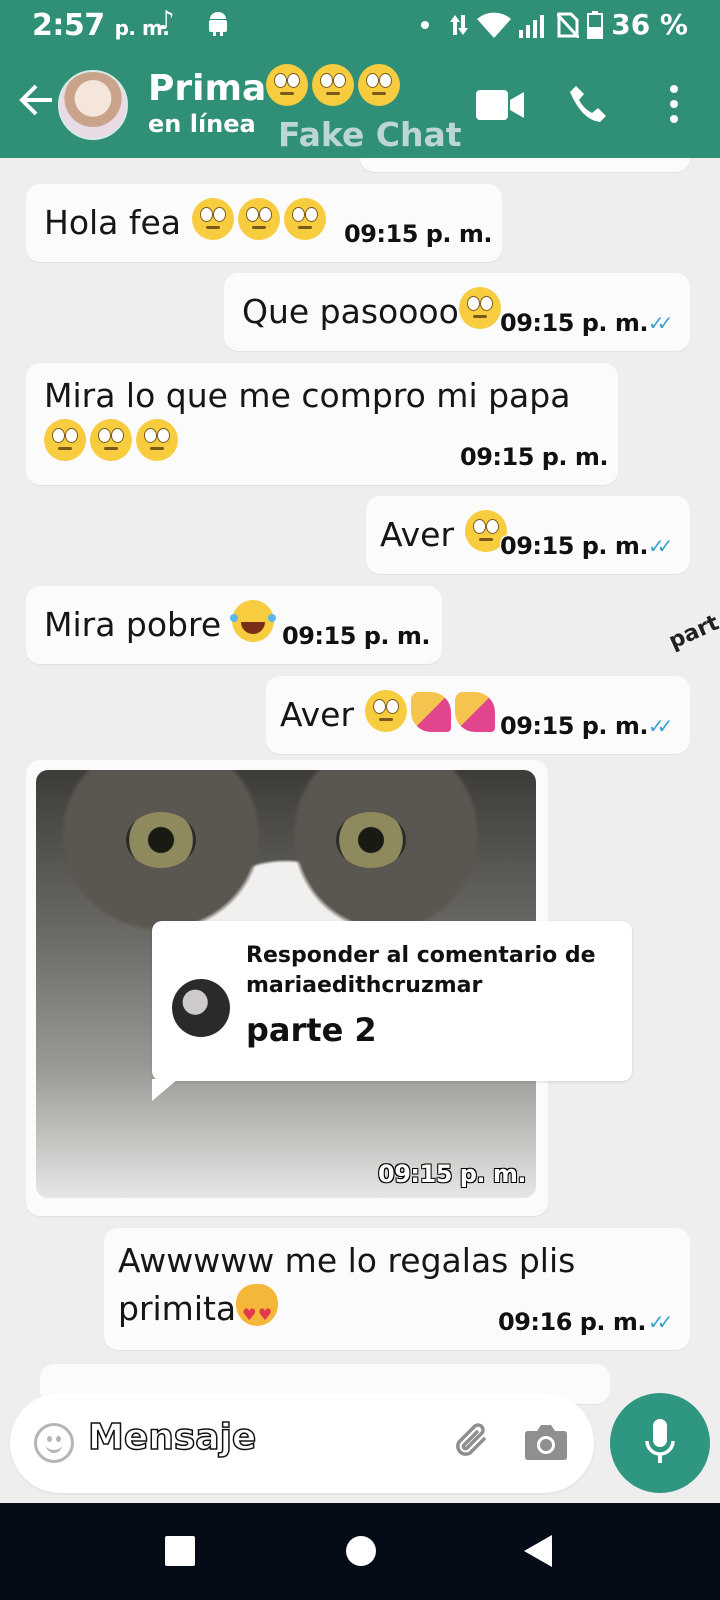 This screenshot has width=720, height=1600. I want to click on notification-dot, so click(425, 24).